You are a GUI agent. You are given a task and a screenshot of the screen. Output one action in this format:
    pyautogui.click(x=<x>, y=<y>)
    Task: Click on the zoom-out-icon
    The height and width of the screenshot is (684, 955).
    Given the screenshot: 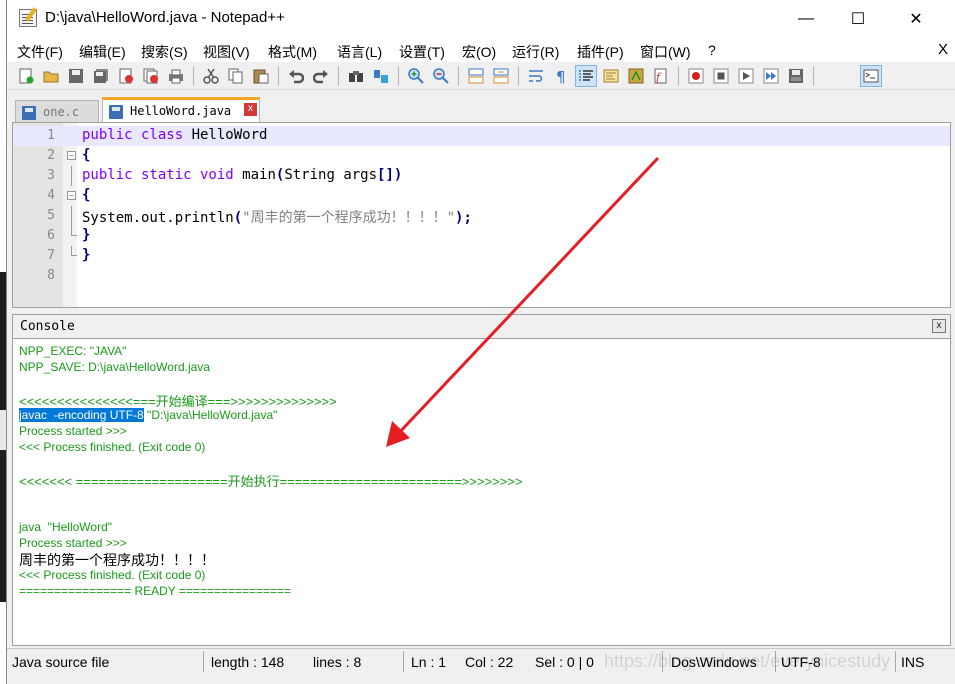 What is the action you would take?
    pyautogui.click(x=441, y=76)
    